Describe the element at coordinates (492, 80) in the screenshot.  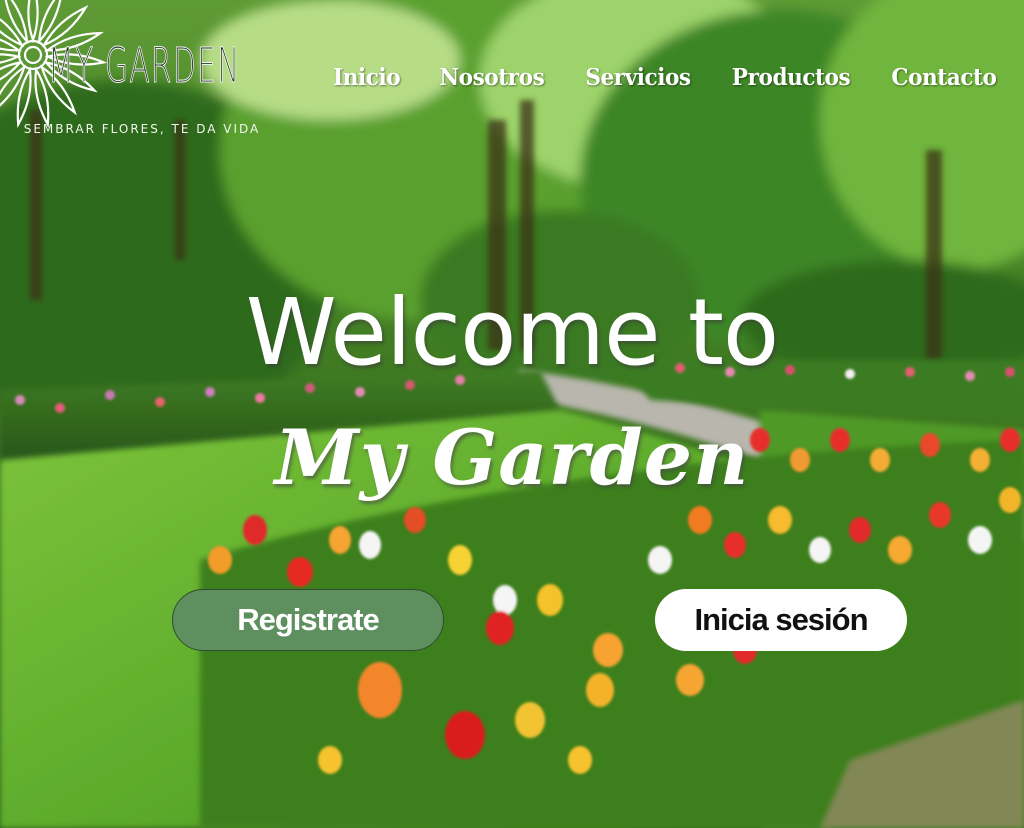
I see `nav-item-nosotros: Nosotros` at that location.